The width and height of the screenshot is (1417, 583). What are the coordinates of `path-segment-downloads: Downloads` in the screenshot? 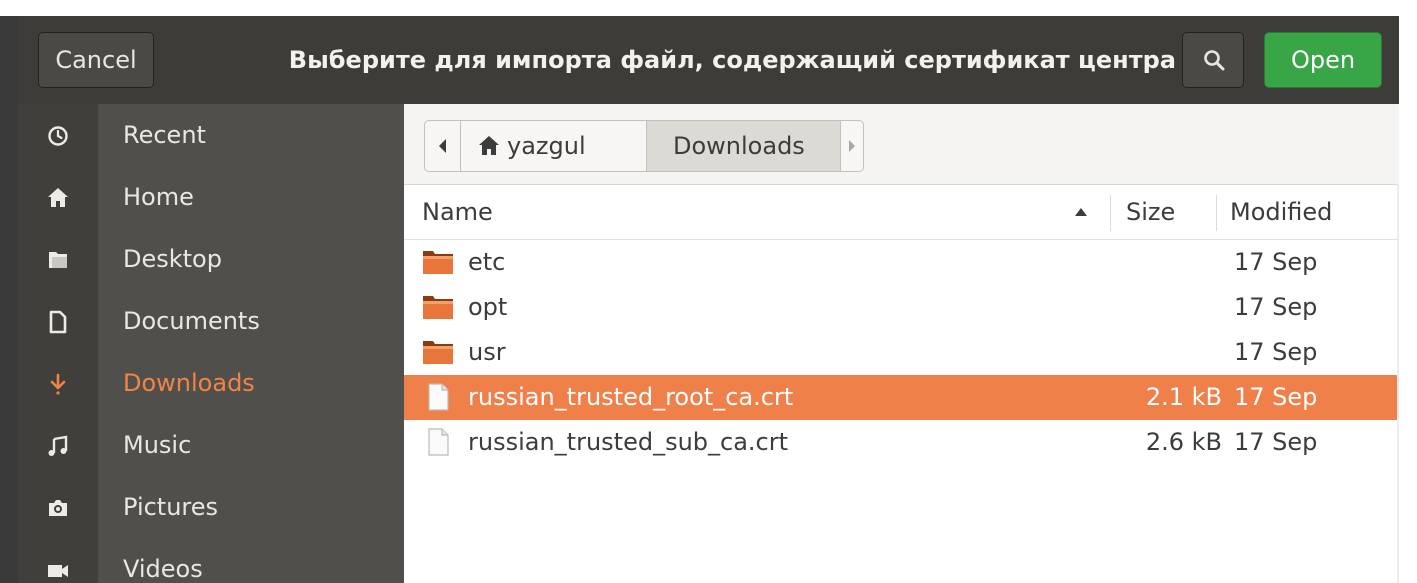 It's located at (744, 146).